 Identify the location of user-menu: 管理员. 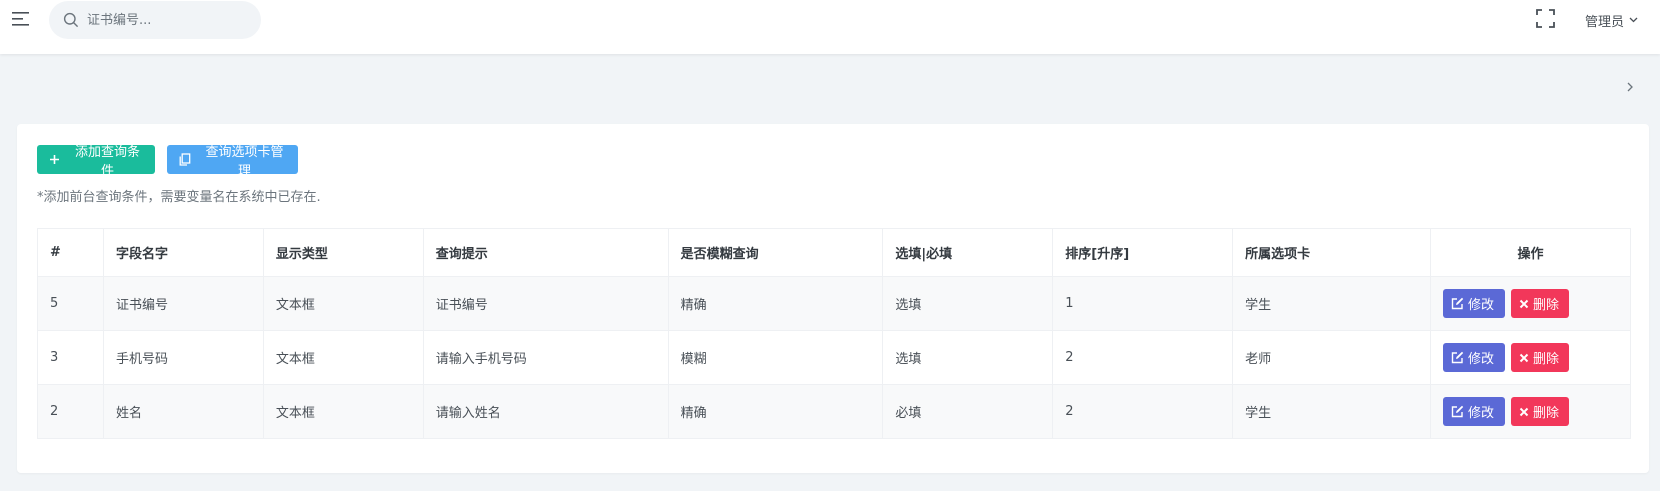
(1611, 20).